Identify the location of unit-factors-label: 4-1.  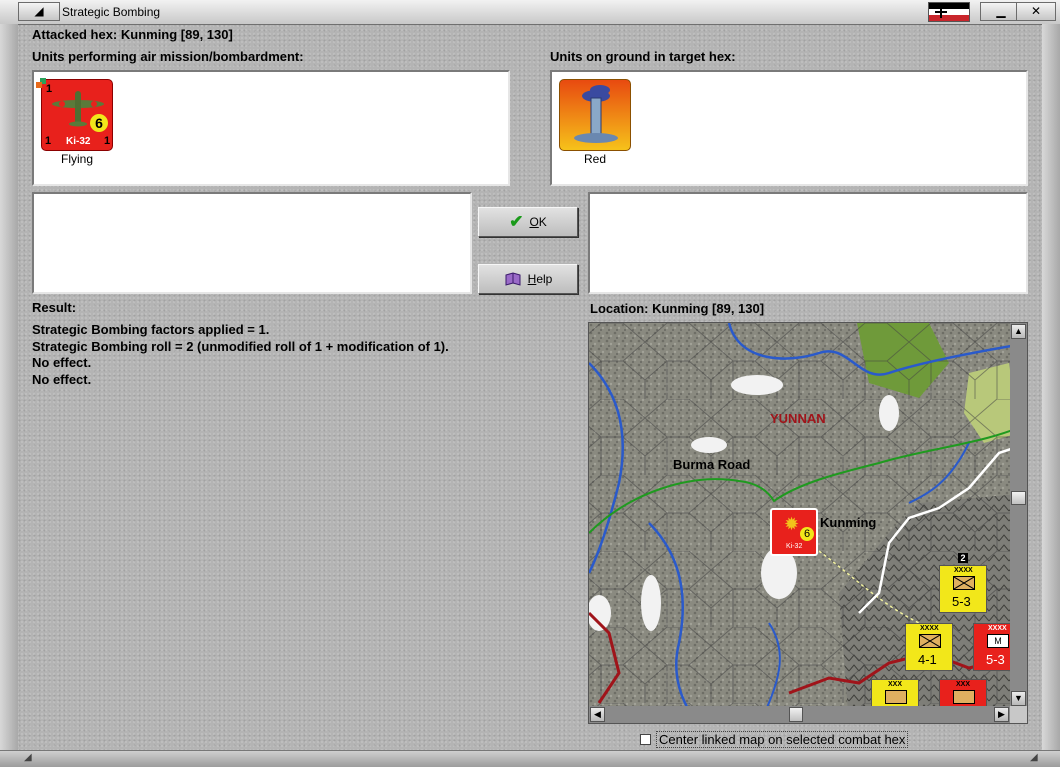
(927, 659).